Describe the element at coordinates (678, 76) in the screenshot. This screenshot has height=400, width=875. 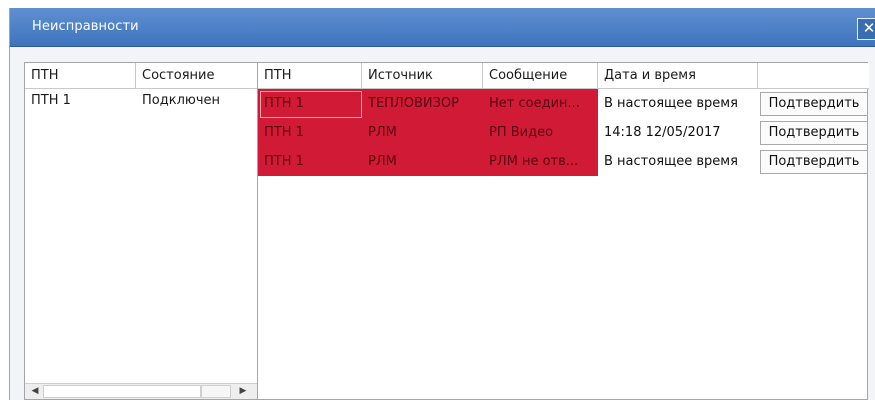
I see `column-header-datetime: Дата и время` at that location.